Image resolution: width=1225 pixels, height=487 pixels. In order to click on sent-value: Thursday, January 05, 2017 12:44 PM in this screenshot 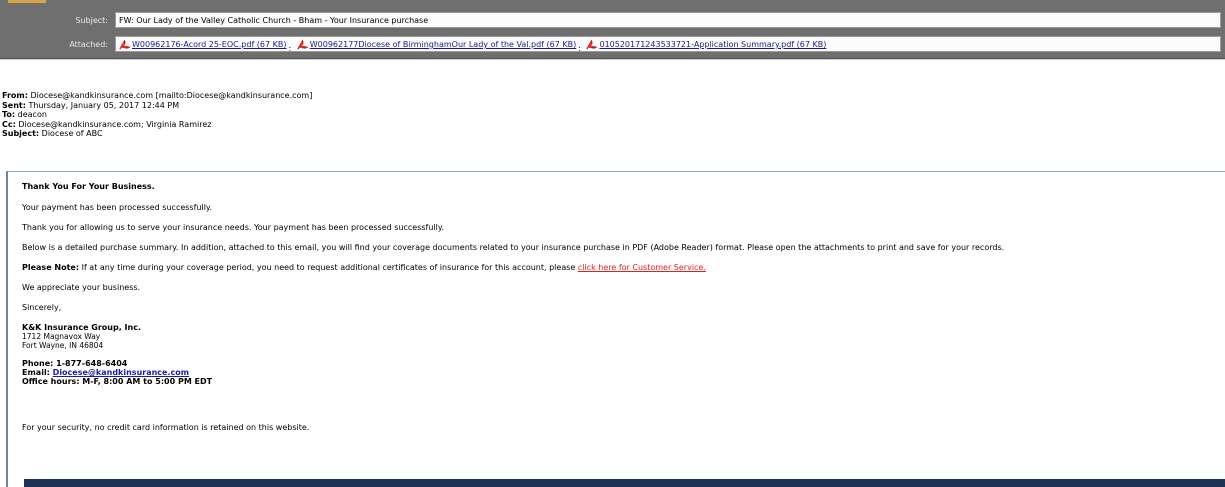, I will do `click(104, 105)`.